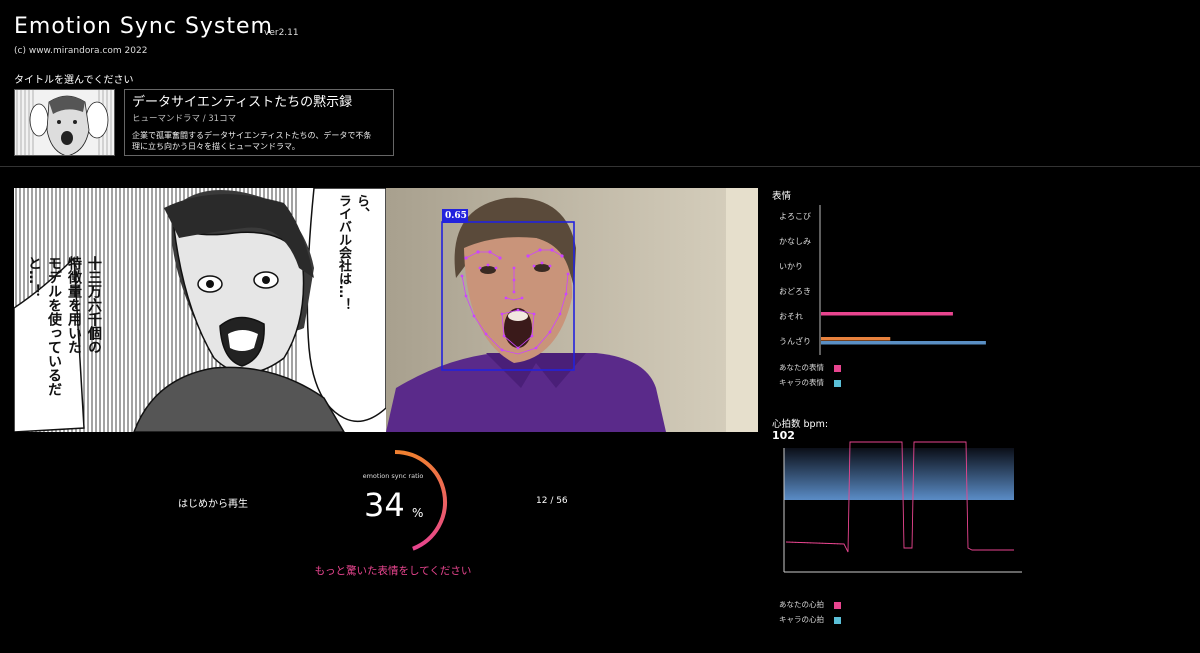 The image size is (1200, 653). I want to click on emotion-label: よろこび, so click(795, 216).